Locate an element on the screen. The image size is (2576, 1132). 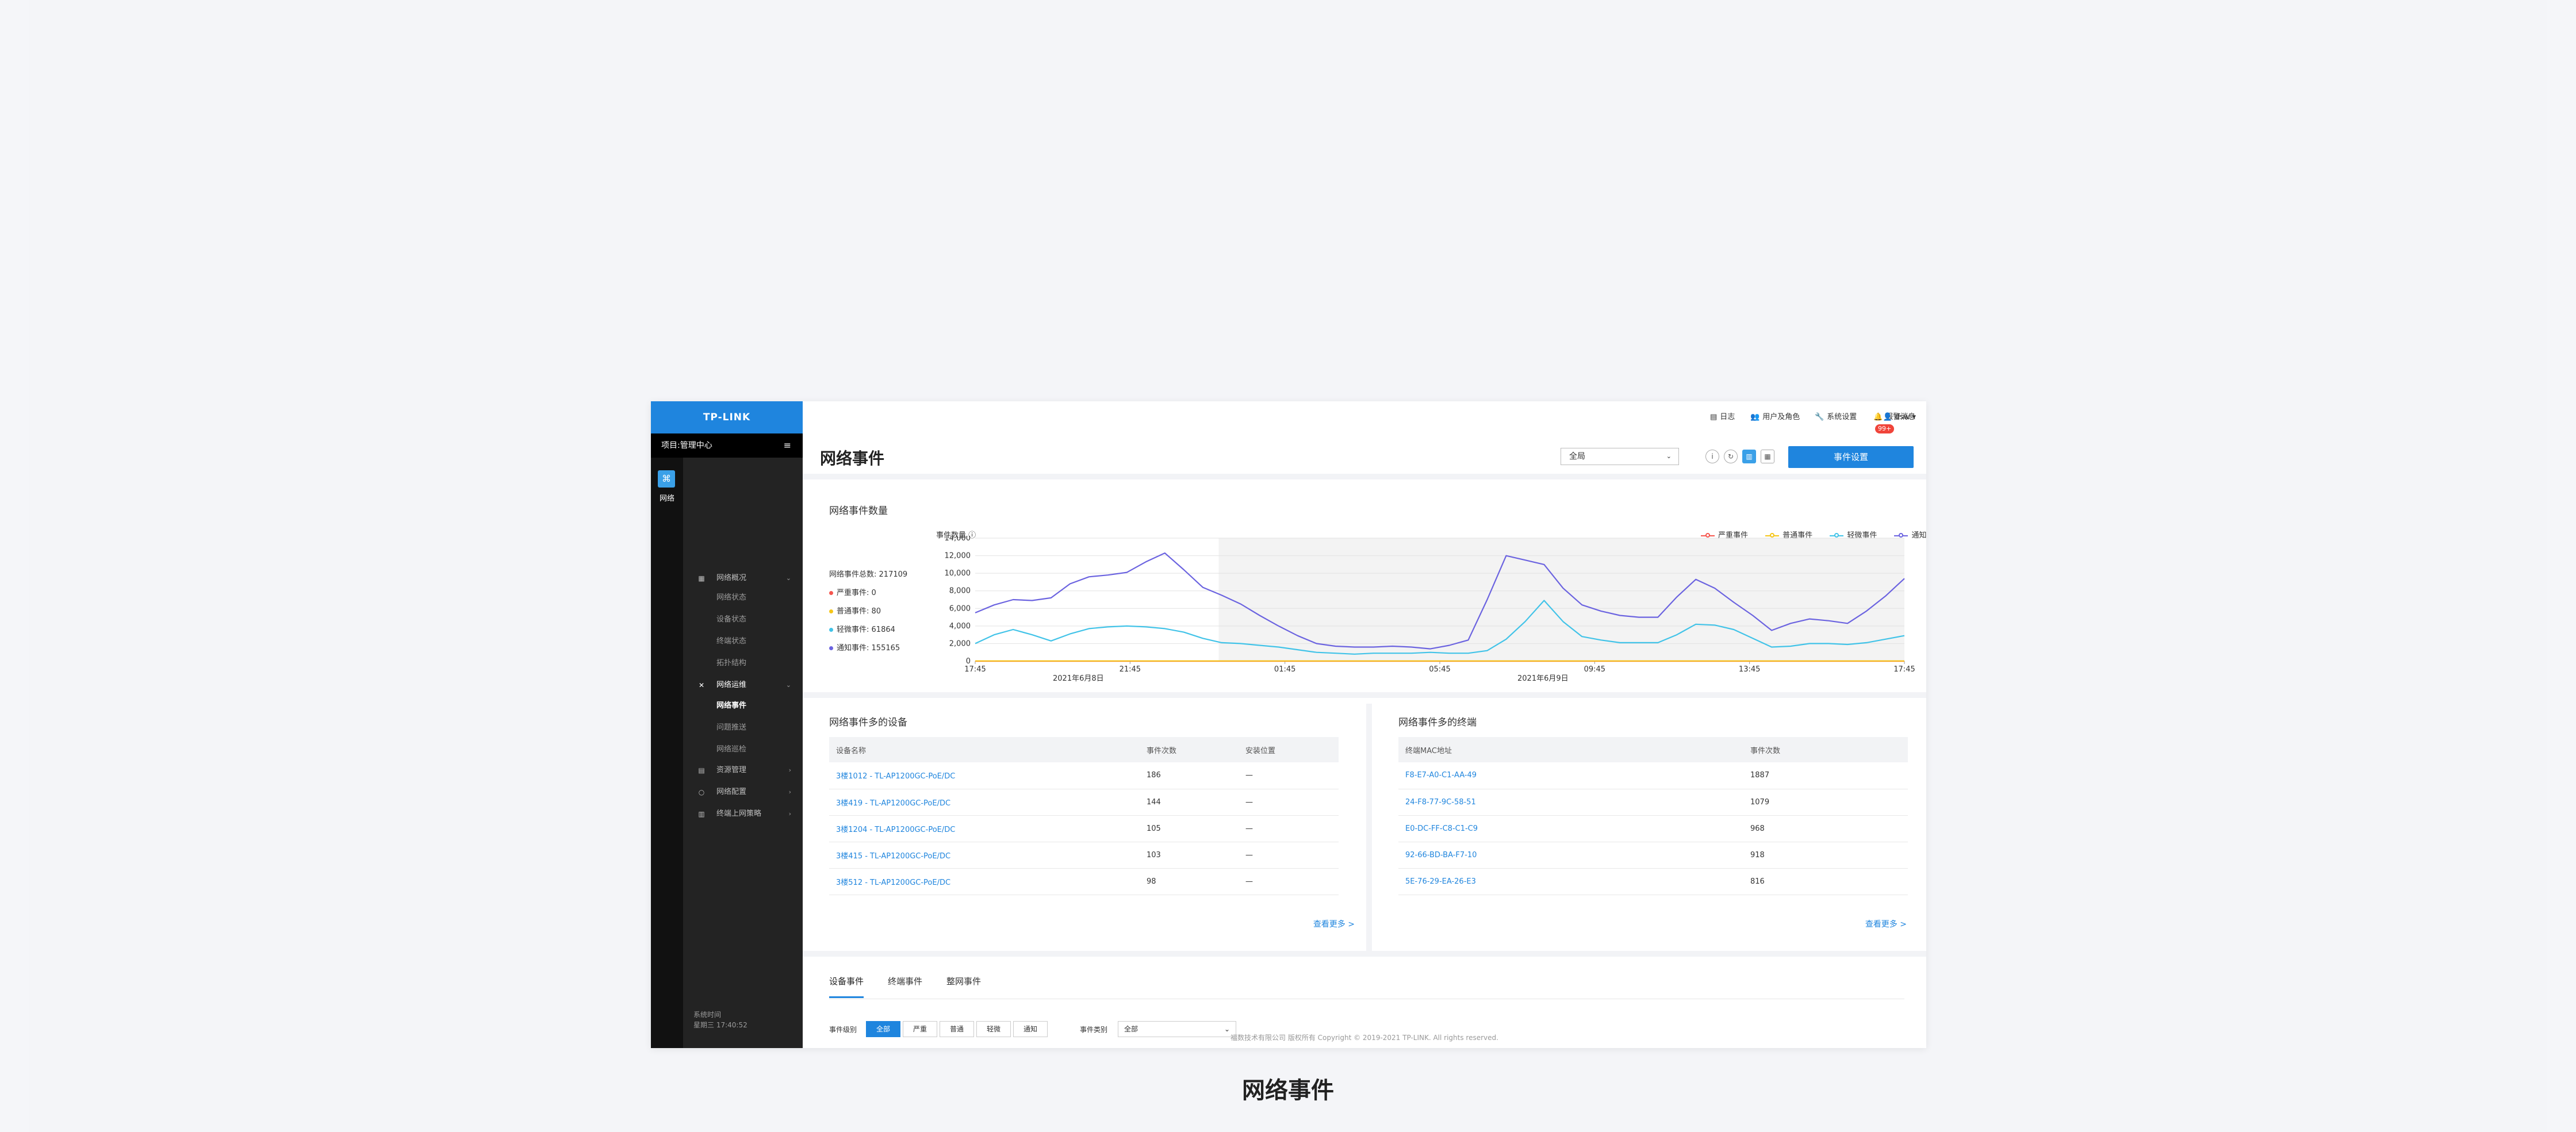
device-row-link: 3楼419 - TL-AP1200GC-PoE/DC is located at coordinates (984, 802).